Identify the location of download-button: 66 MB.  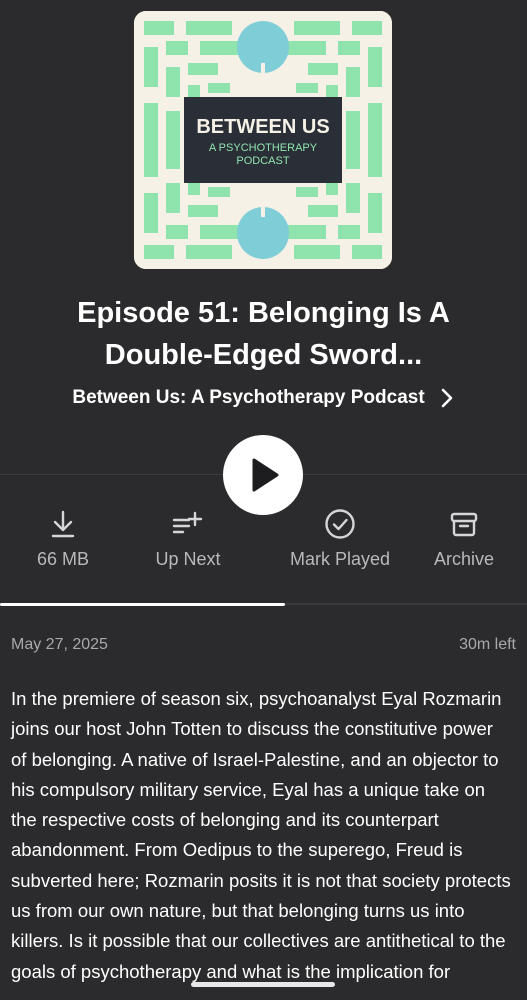
(63, 537).